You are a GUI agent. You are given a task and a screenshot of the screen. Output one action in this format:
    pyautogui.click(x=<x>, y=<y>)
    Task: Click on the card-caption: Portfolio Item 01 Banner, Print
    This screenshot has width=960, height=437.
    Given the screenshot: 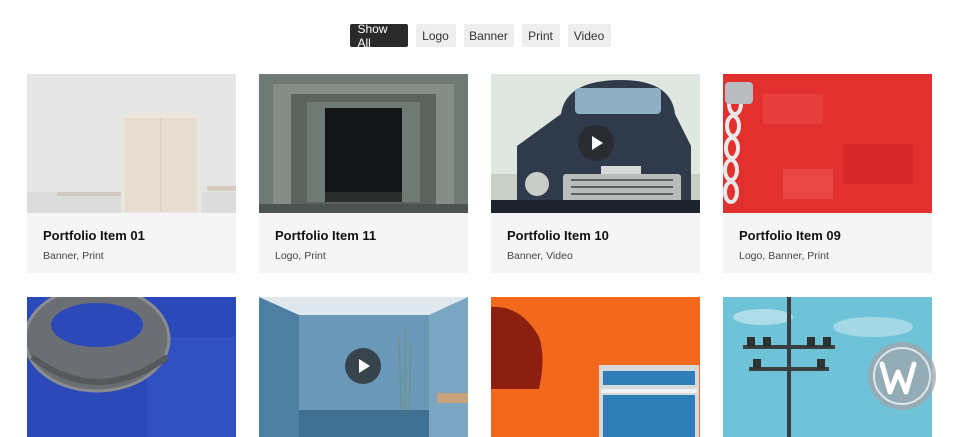 What is the action you would take?
    pyautogui.click(x=131, y=243)
    